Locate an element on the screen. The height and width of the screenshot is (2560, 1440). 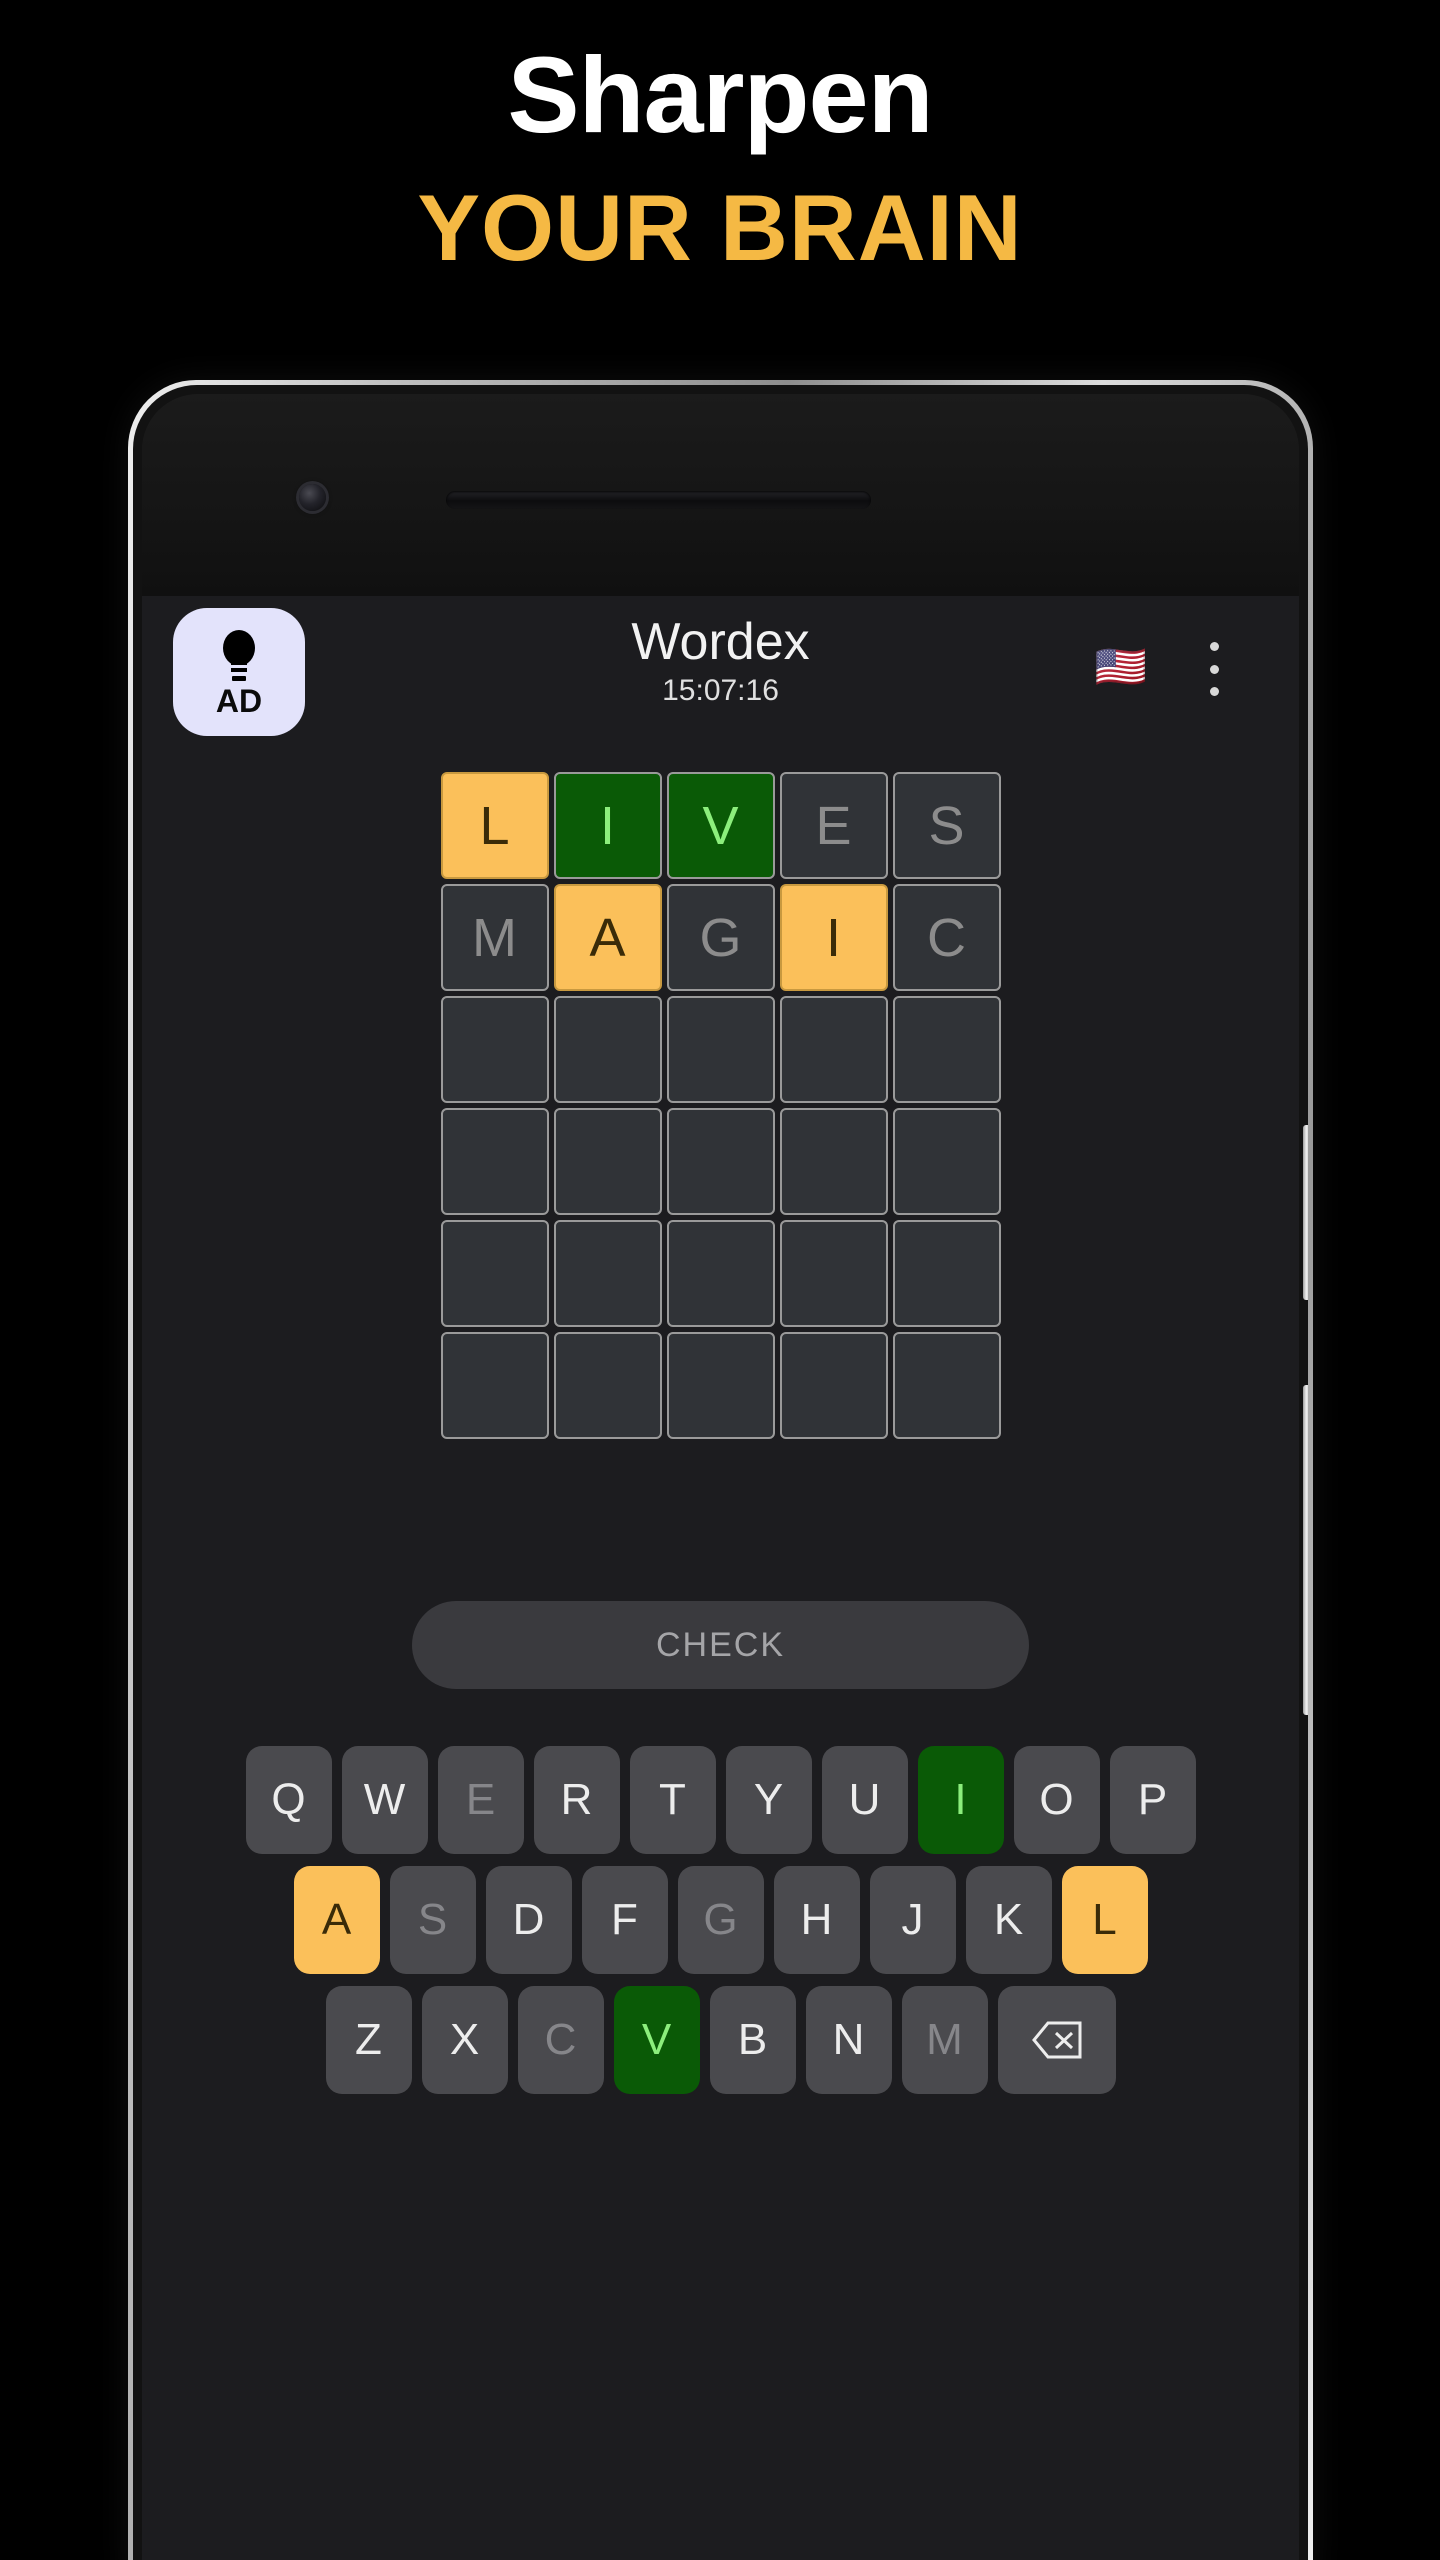
grid-cell: S is located at coordinates (946, 825).